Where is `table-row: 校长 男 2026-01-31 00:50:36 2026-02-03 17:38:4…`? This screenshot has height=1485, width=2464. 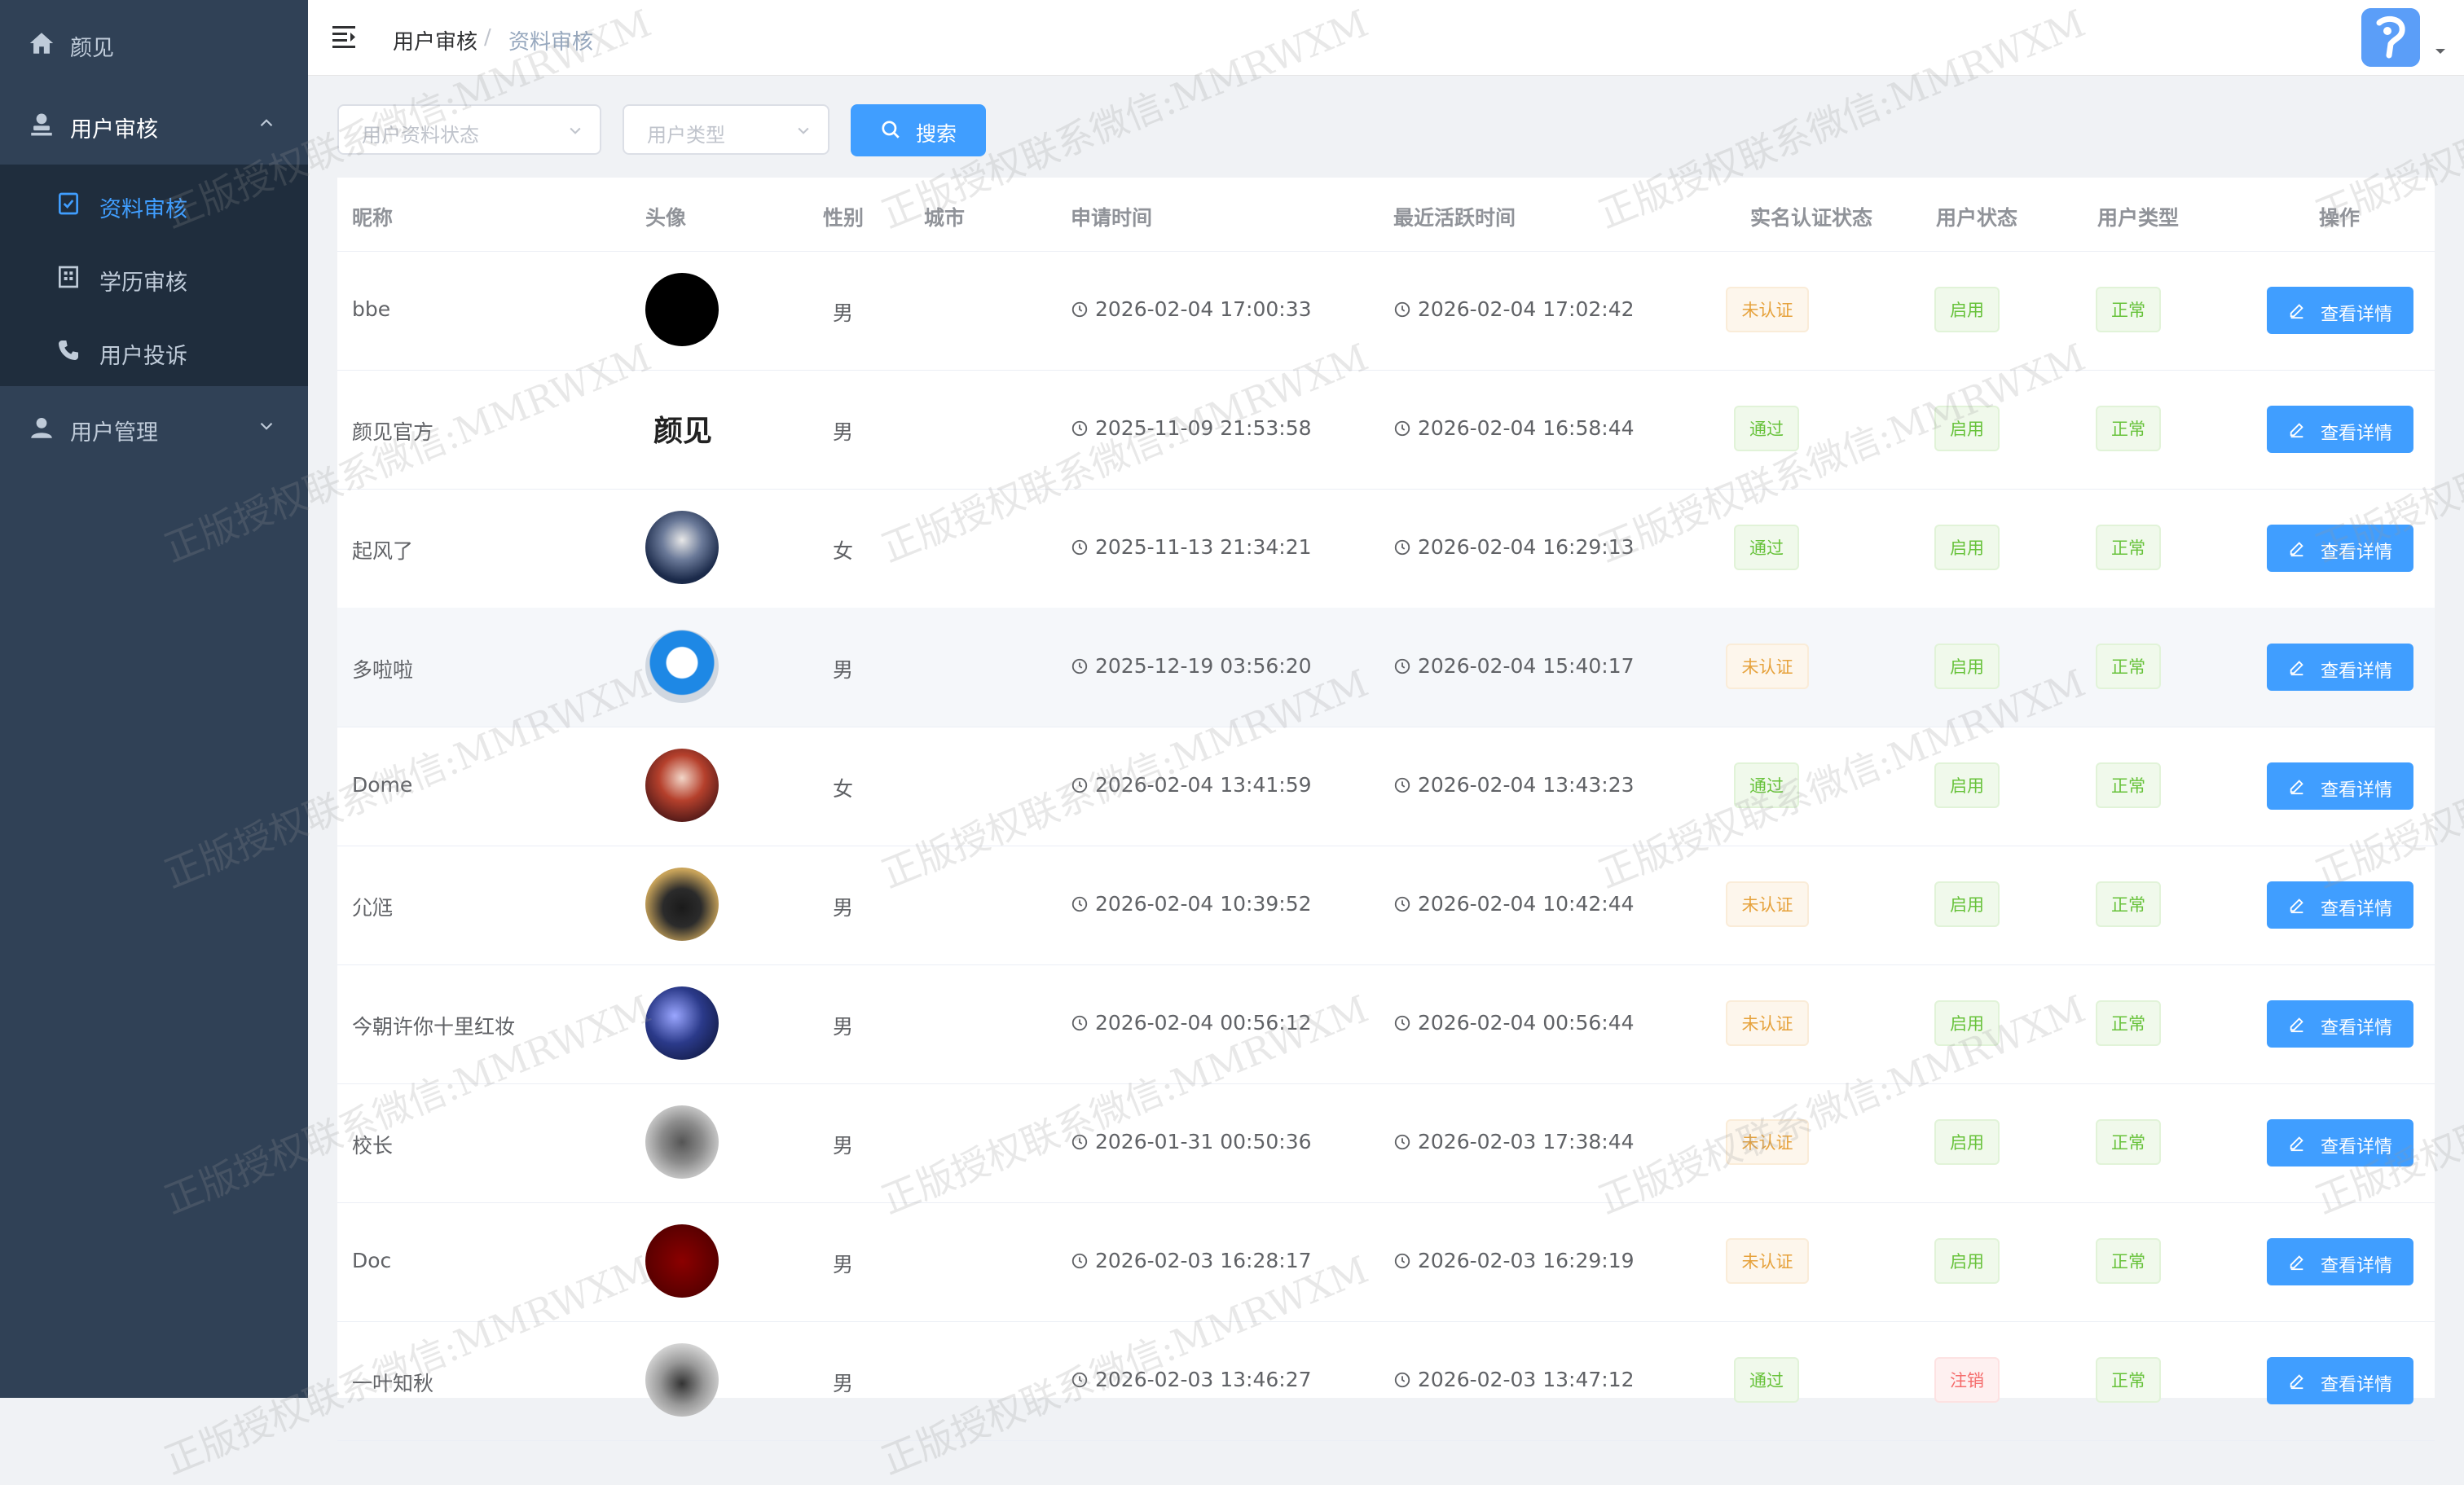 table-row: 校长 男 2026-01-31 00:50:36 2026-02-03 17:38:4… is located at coordinates (1386, 1143).